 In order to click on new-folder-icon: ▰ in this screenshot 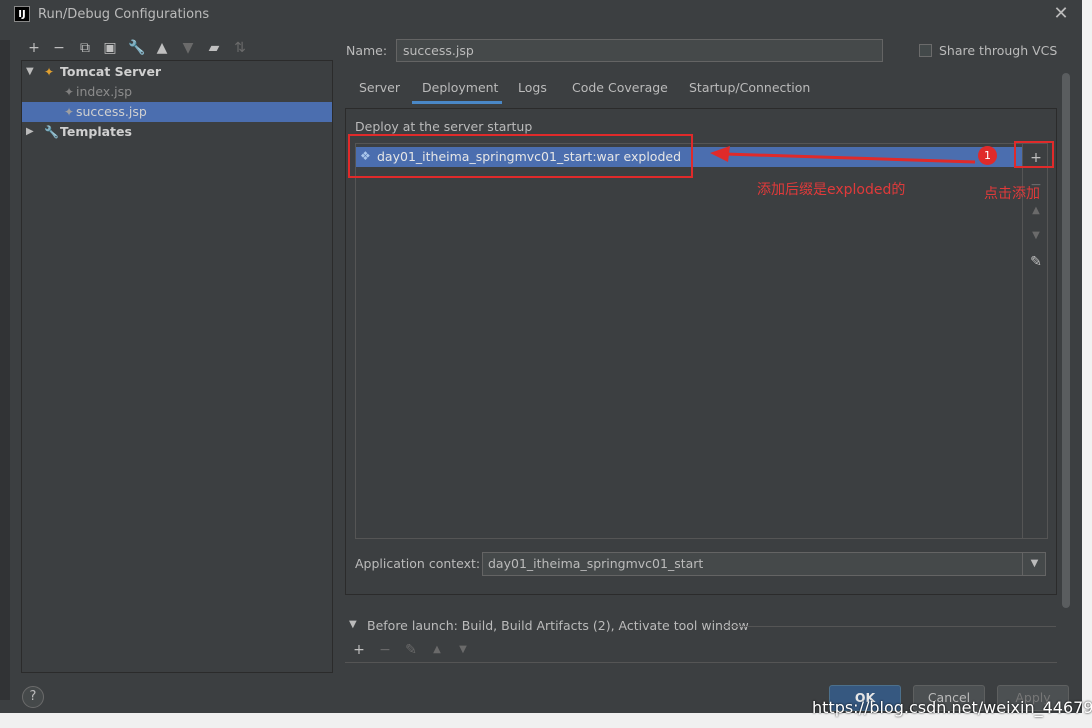, I will do `click(214, 48)`.